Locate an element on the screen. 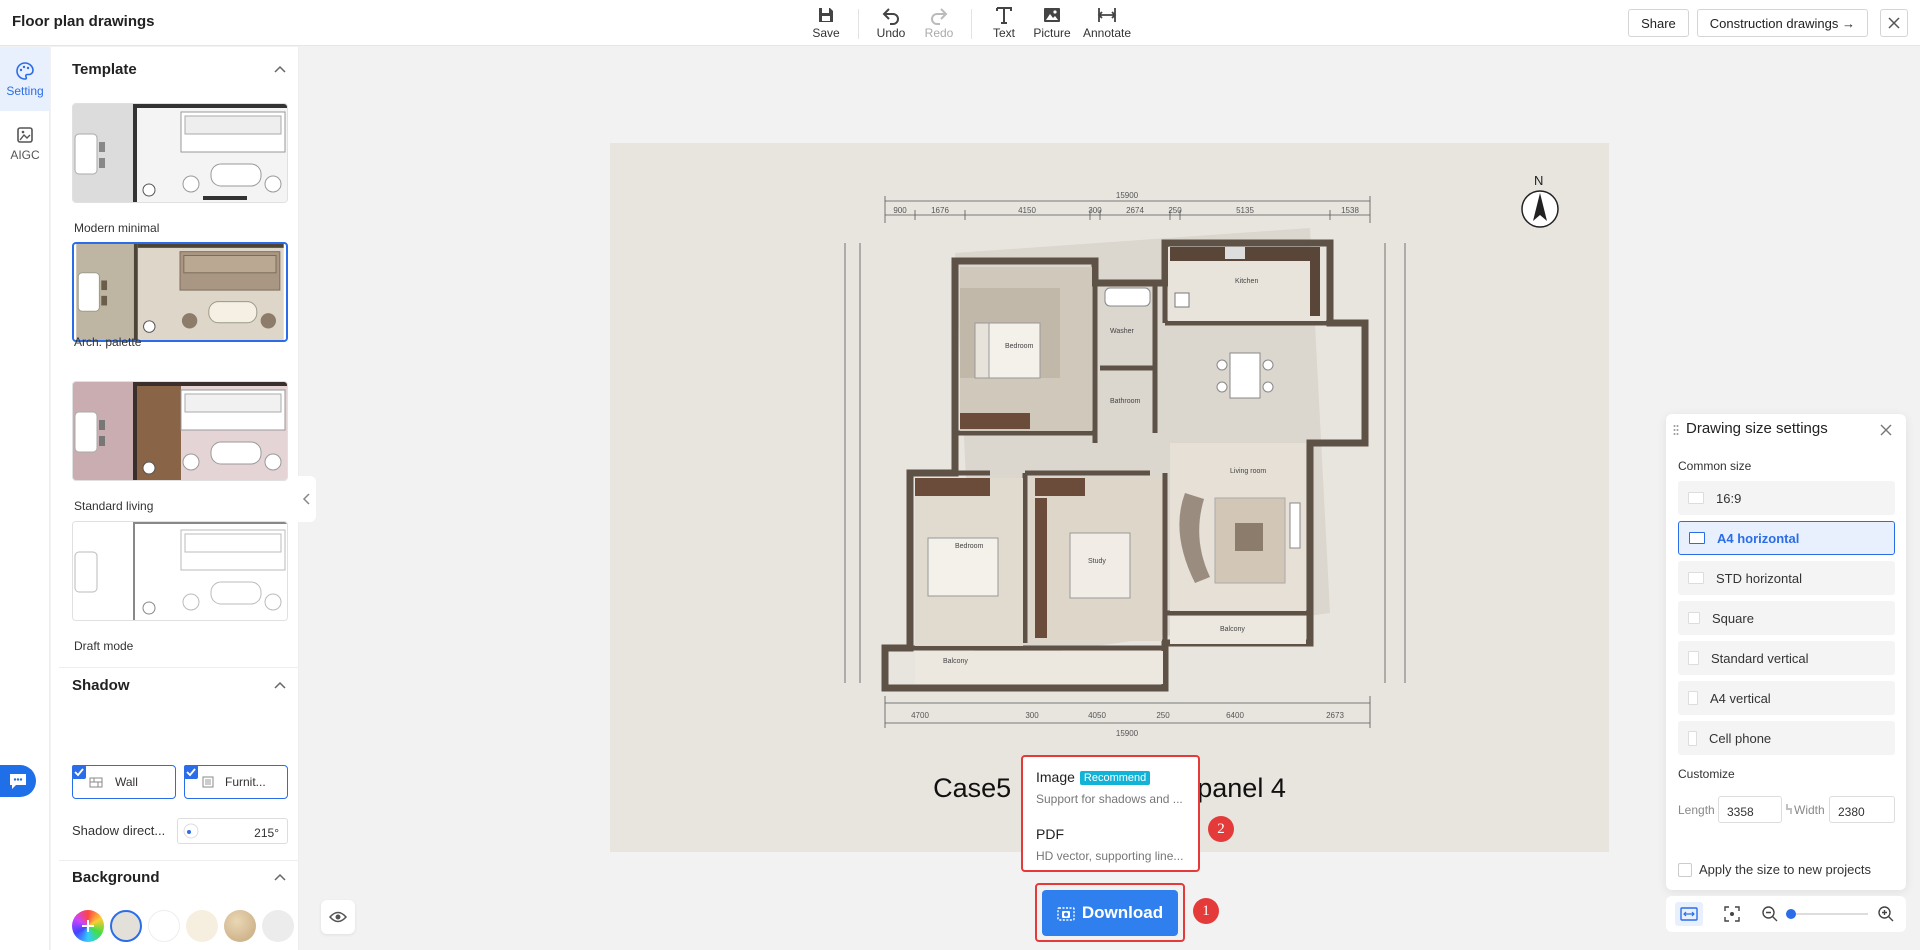  undo-button: Undo is located at coordinates (891, 22).